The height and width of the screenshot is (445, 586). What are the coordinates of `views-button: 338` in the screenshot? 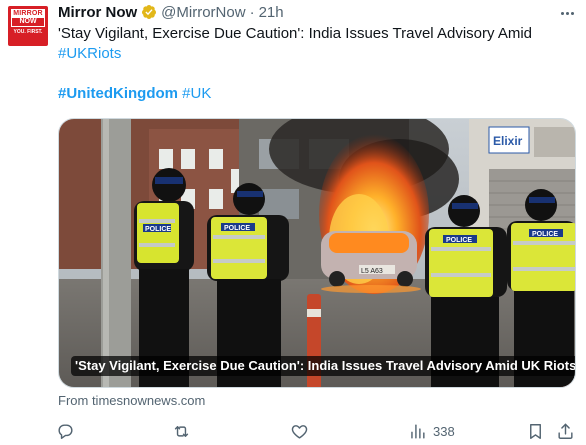 It's located at (431, 431).